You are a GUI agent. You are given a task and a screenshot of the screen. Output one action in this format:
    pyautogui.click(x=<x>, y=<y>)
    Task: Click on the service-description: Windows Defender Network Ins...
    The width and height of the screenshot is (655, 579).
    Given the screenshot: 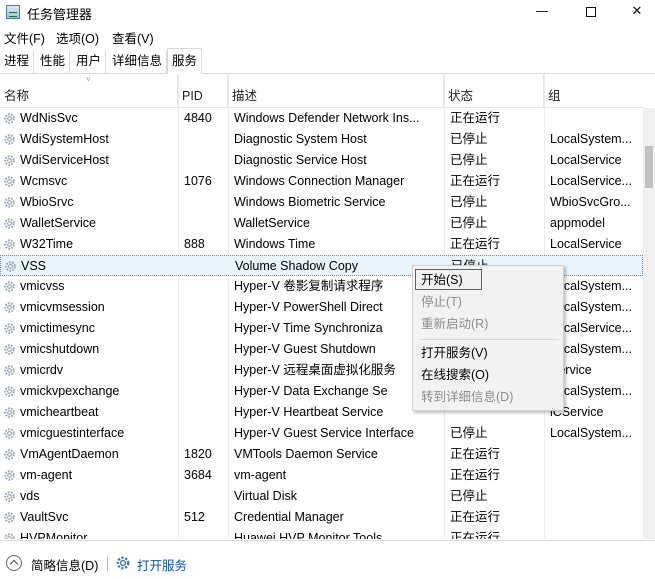 What is the action you would take?
    pyautogui.click(x=327, y=118)
    